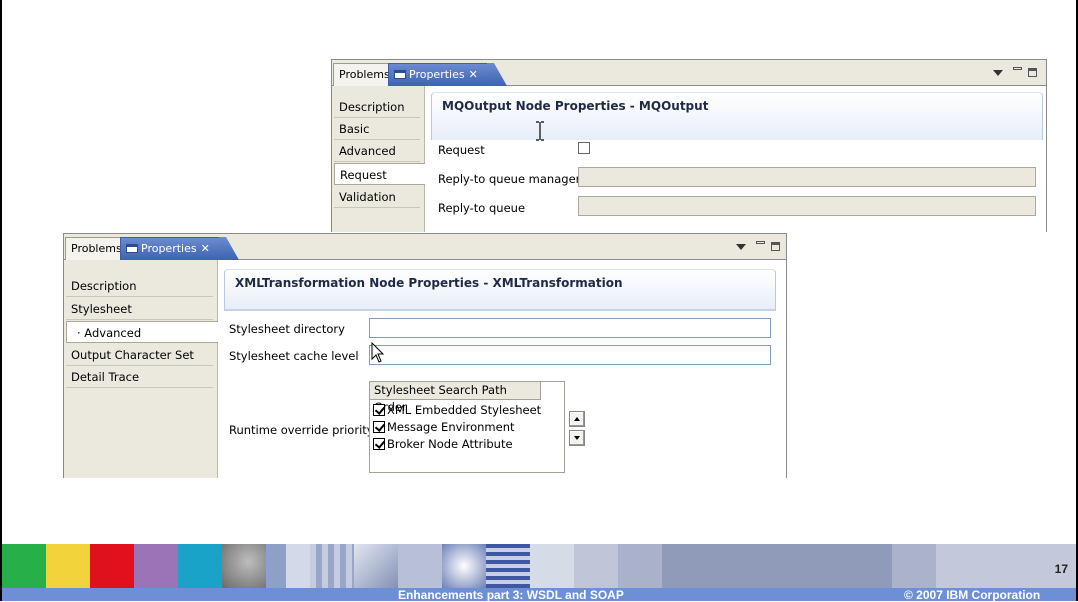  What do you see at coordinates (464, 410) in the screenshot?
I see `row-label: XML Embedded Stylesheet` at bounding box center [464, 410].